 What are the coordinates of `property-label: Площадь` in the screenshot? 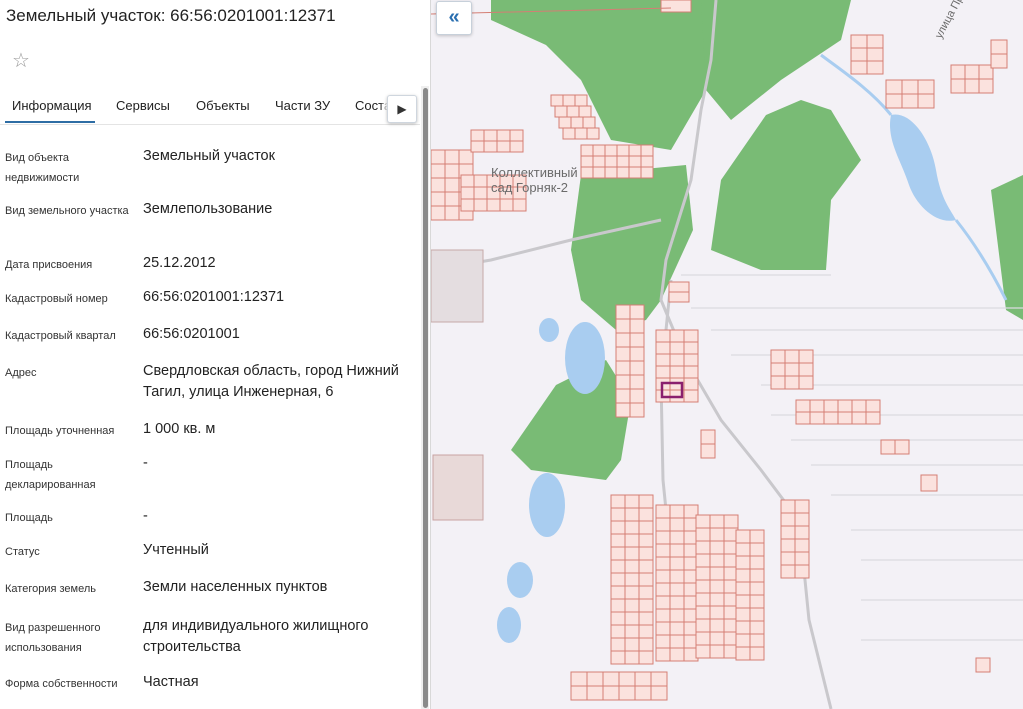 It's located at (29, 518).